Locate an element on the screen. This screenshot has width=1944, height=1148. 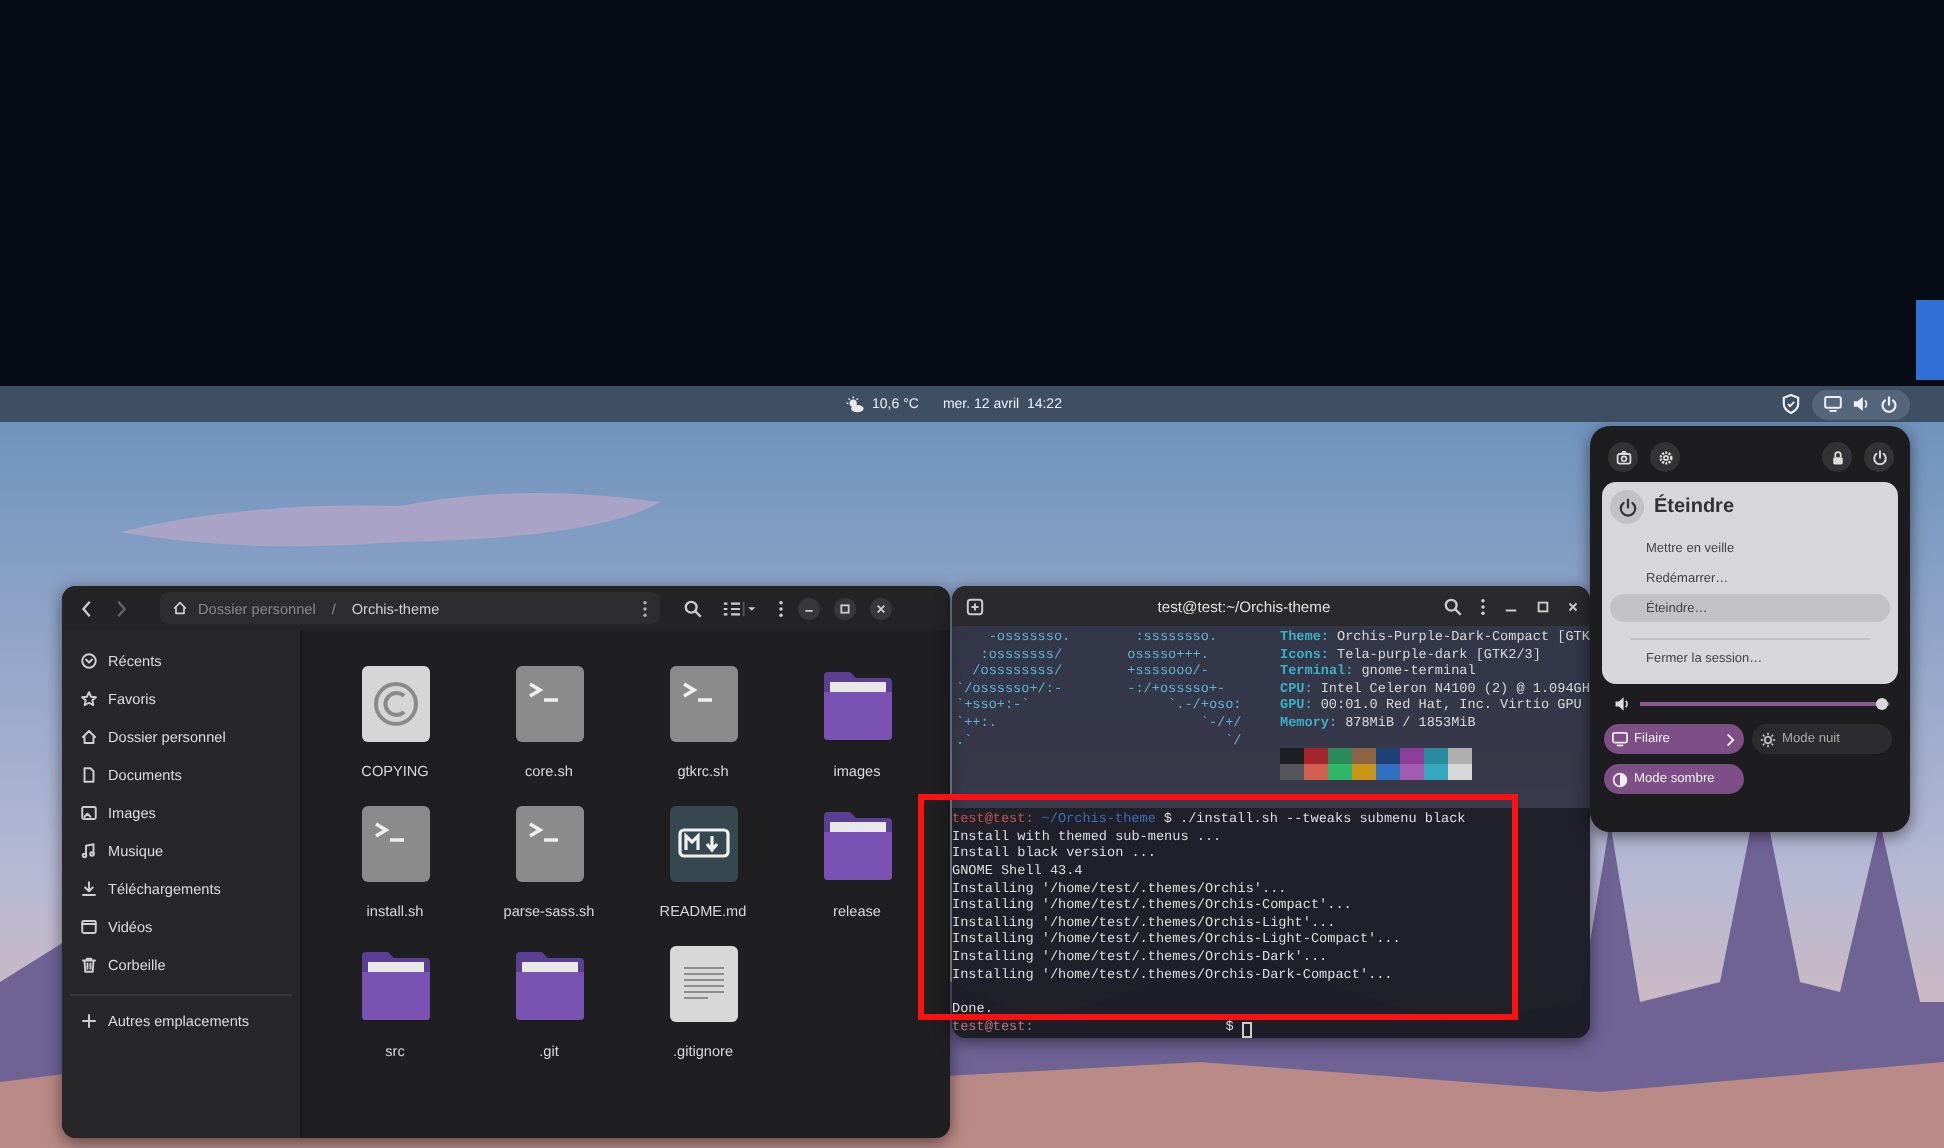
new-tab-icon is located at coordinates (975, 606).